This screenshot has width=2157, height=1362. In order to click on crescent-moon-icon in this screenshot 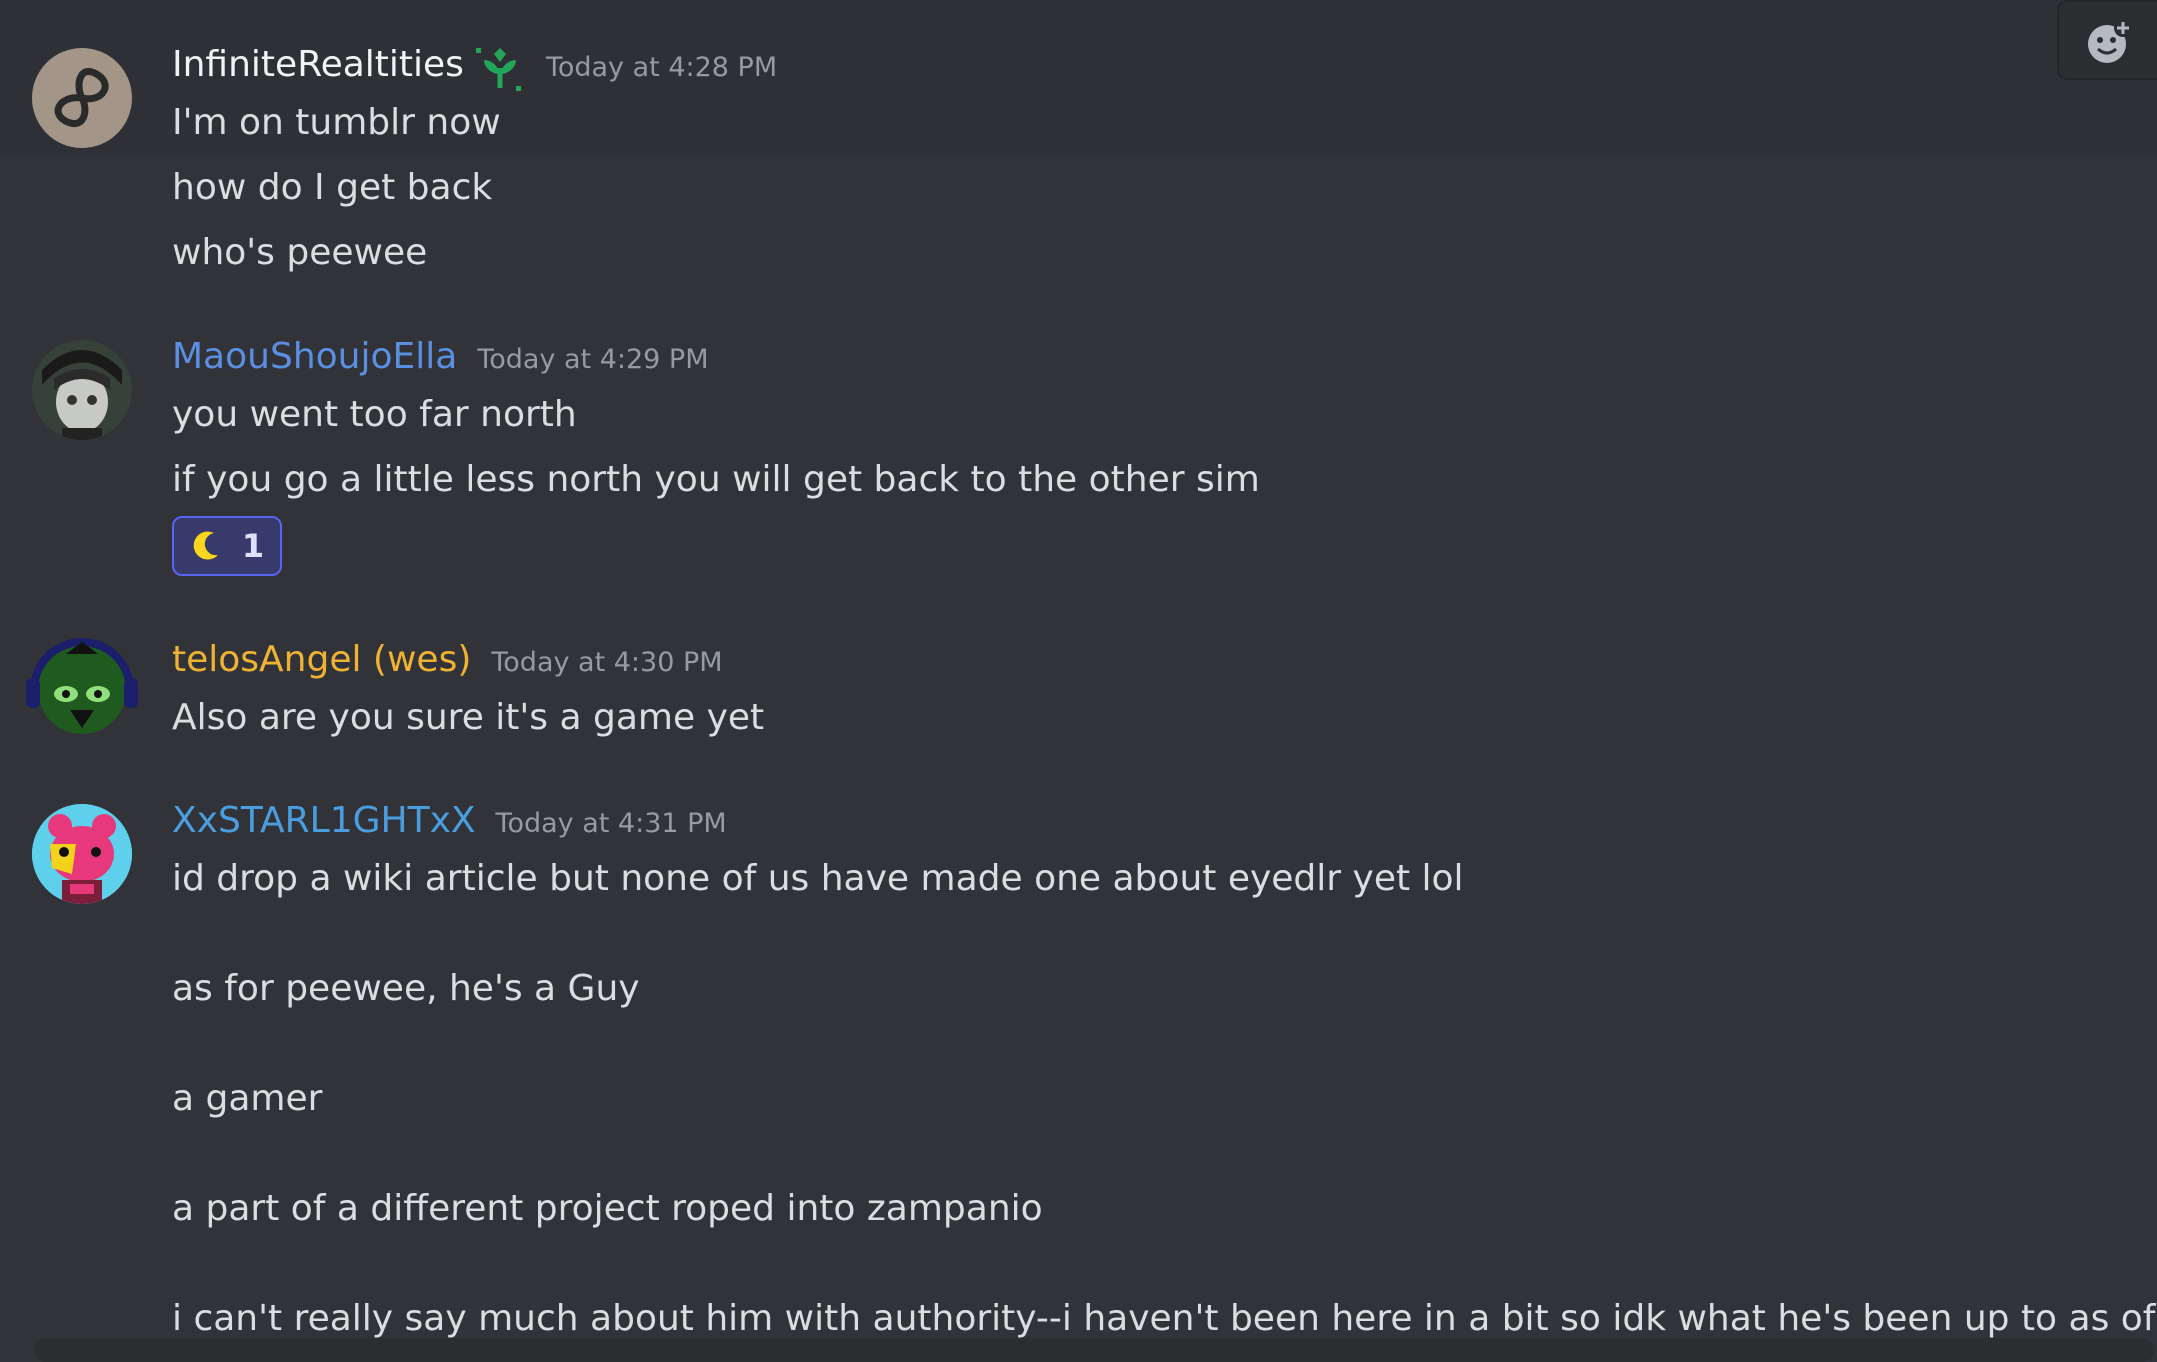, I will do `click(207, 546)`.